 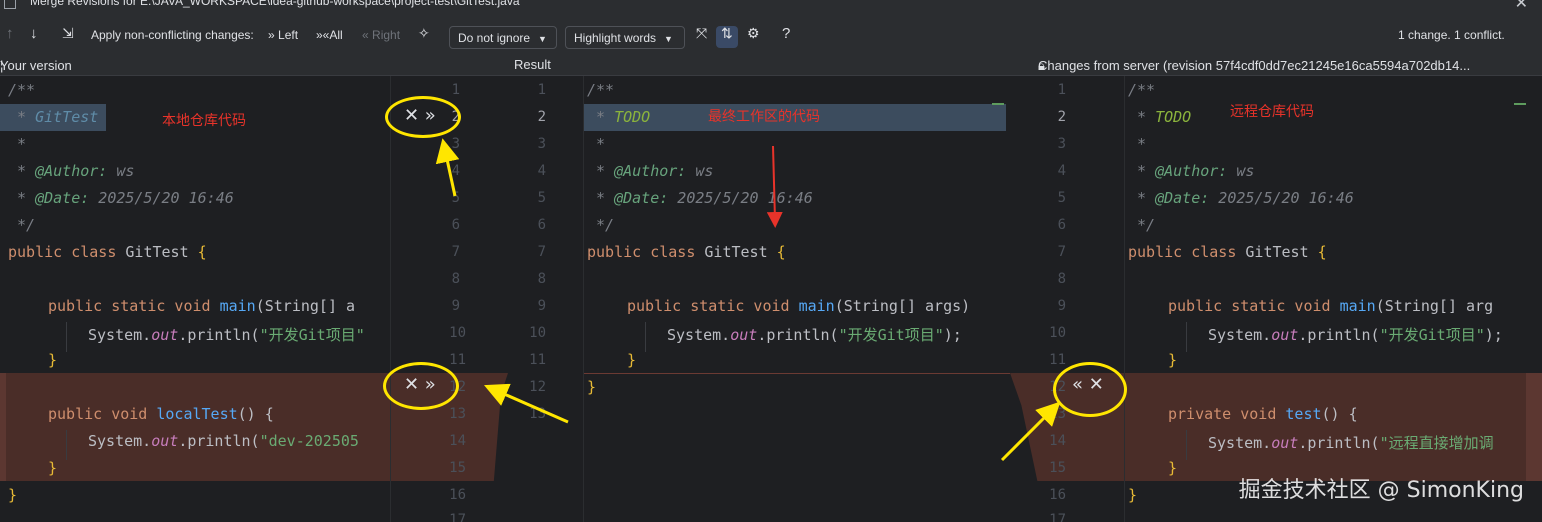 What do you see at coordinates (10, 33) in the screenshot?
I see `previous-difference-icon: ↑` at bounding box center [10, 33].